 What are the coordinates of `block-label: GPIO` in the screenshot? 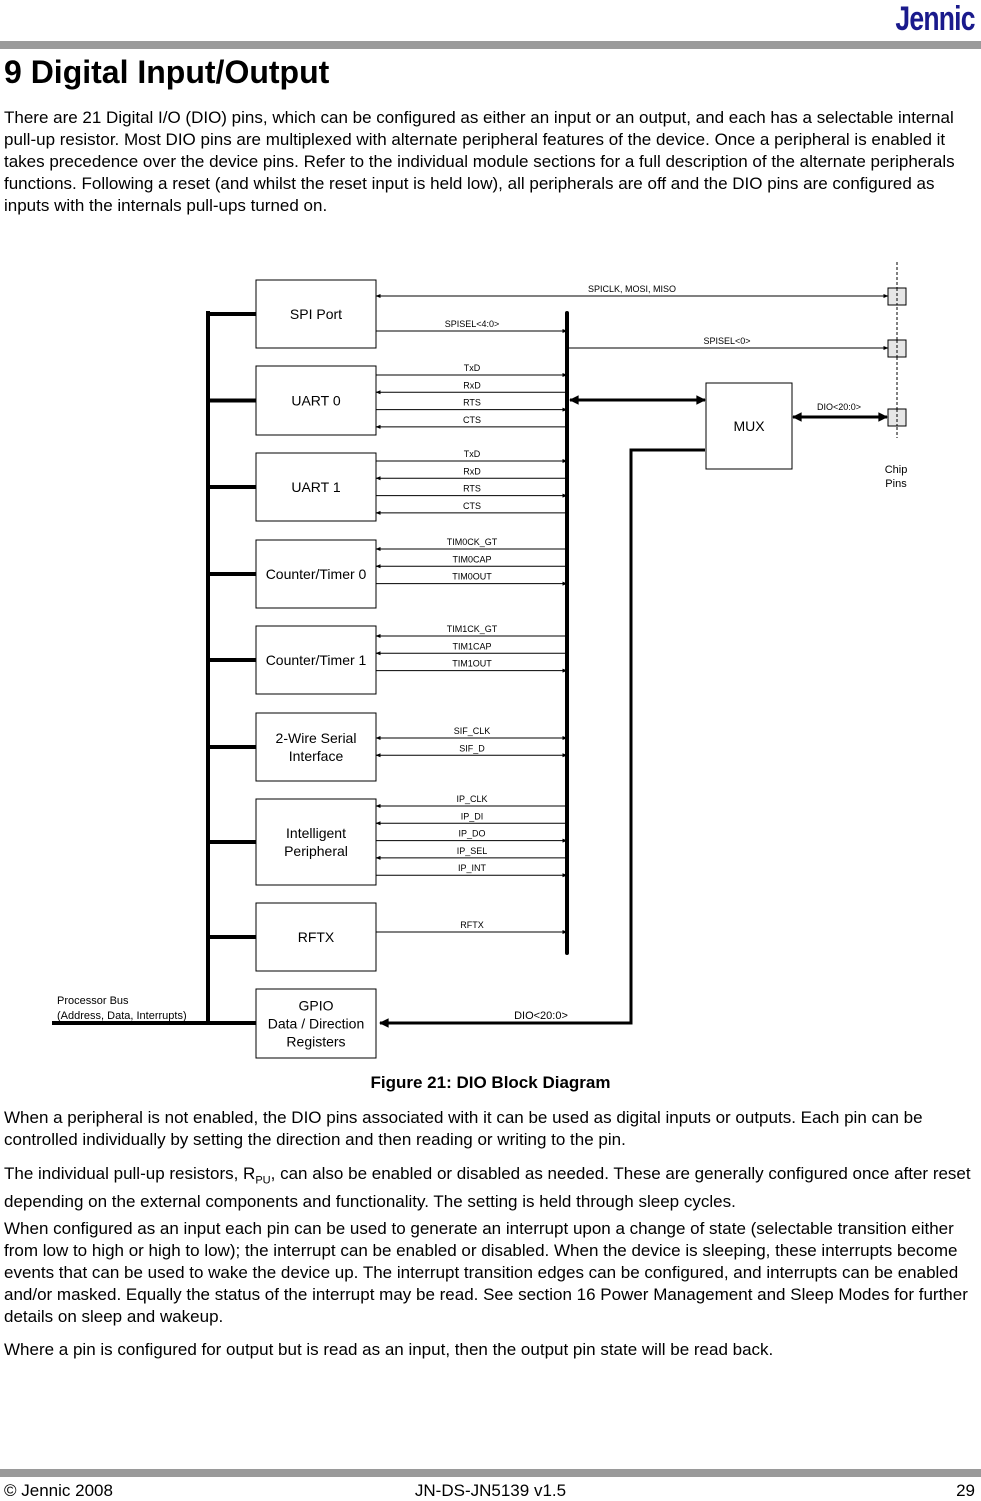 It's located at (315, 1006).